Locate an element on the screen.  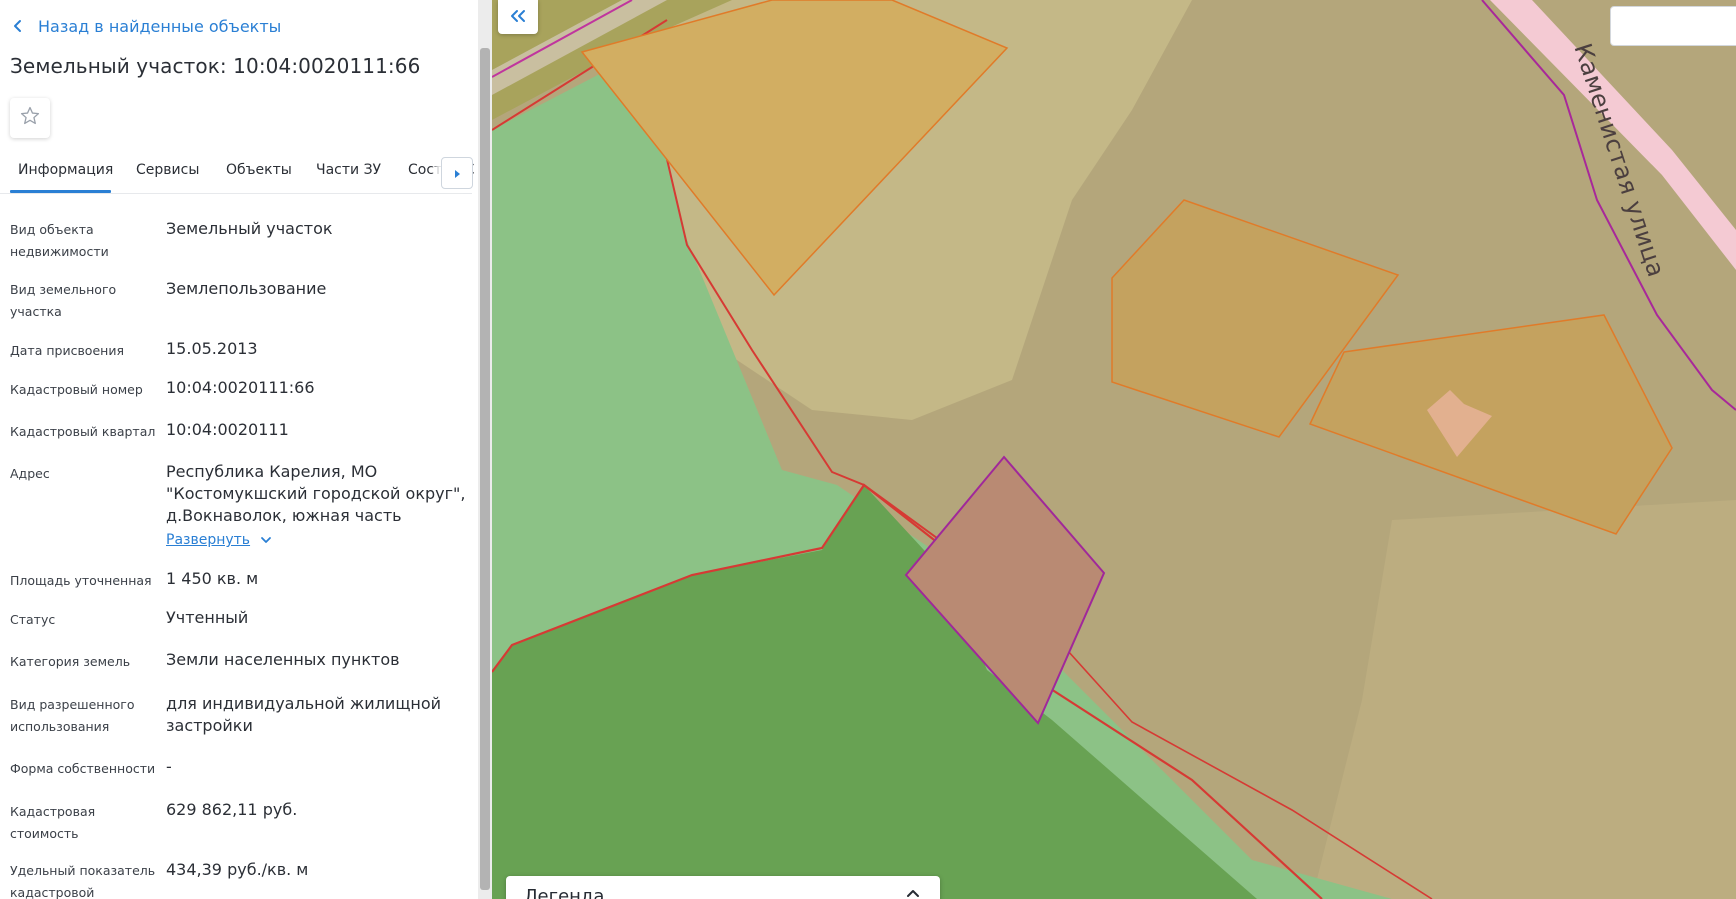
expand-label: Развернуть is located at coordinates (208, 540).